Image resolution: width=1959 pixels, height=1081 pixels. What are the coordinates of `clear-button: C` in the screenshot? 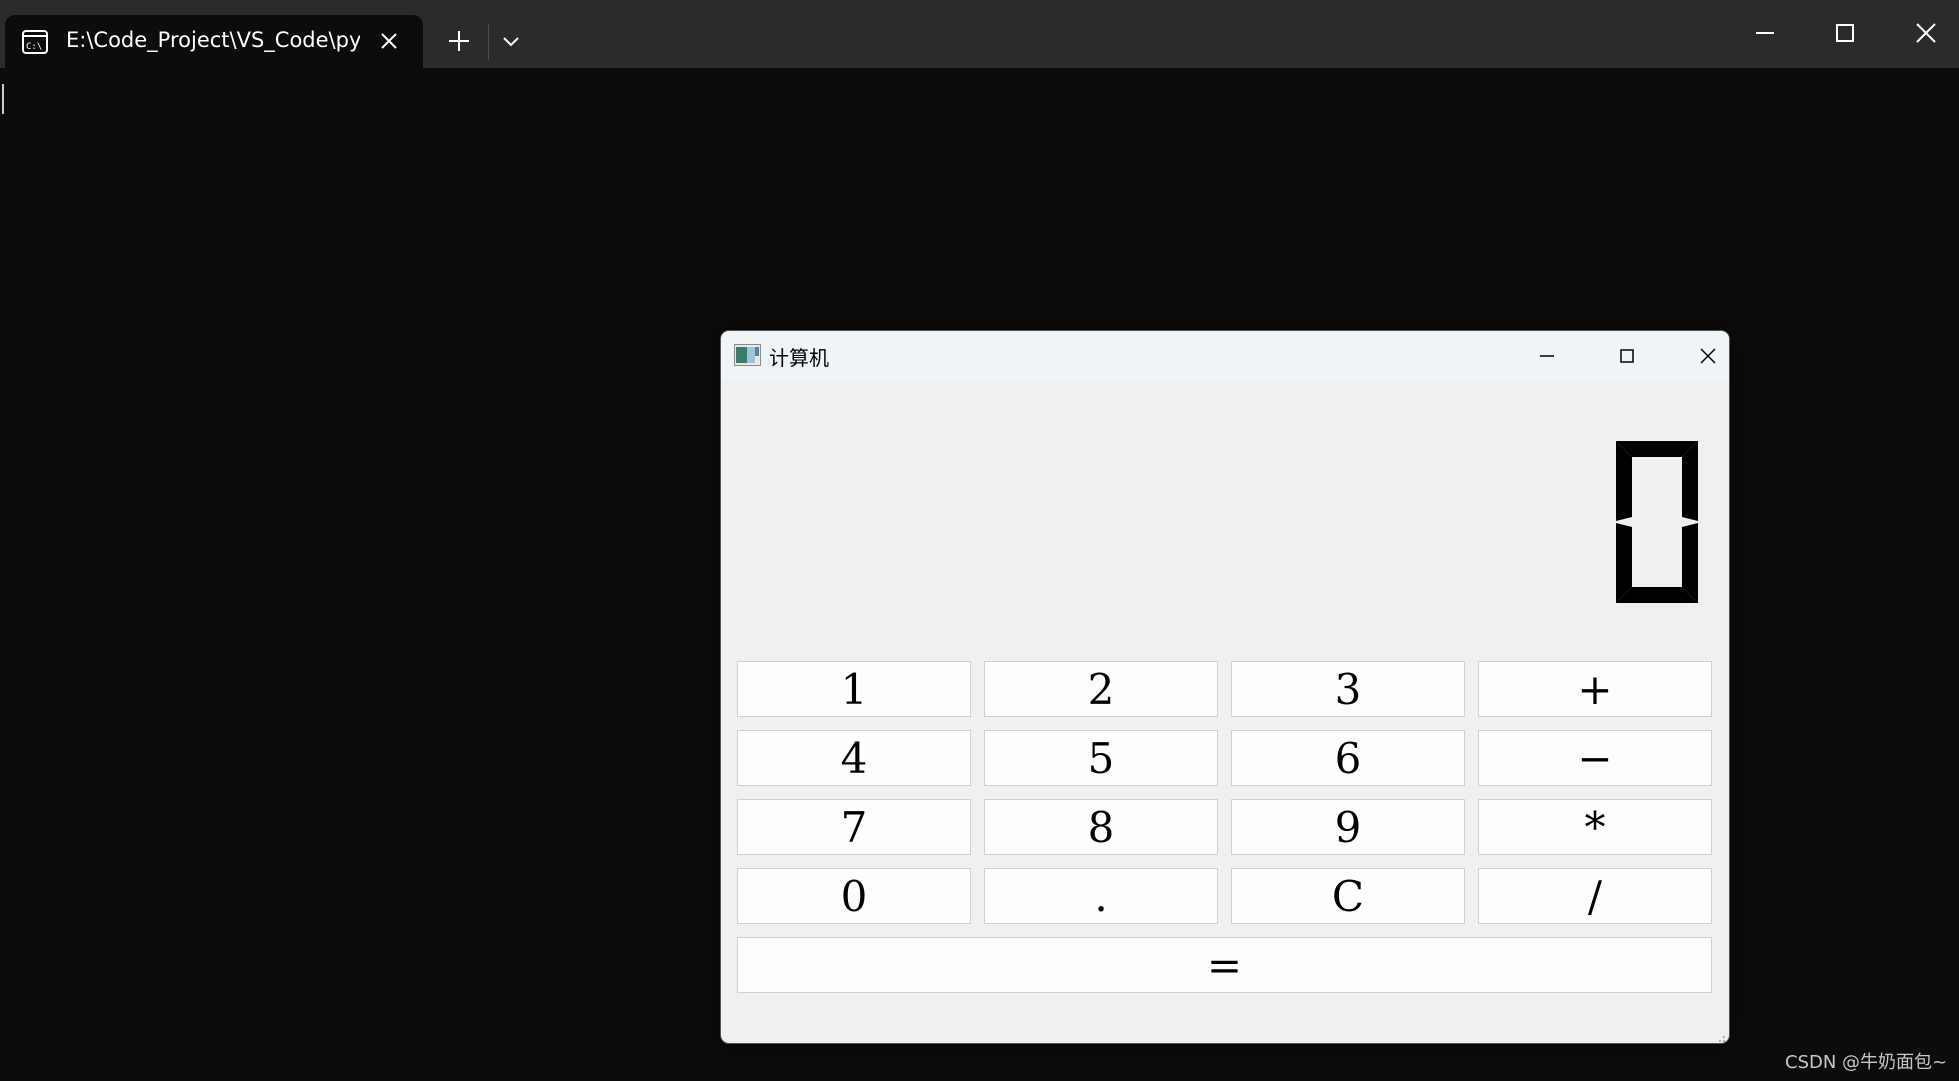 It's located at (1348, 896).